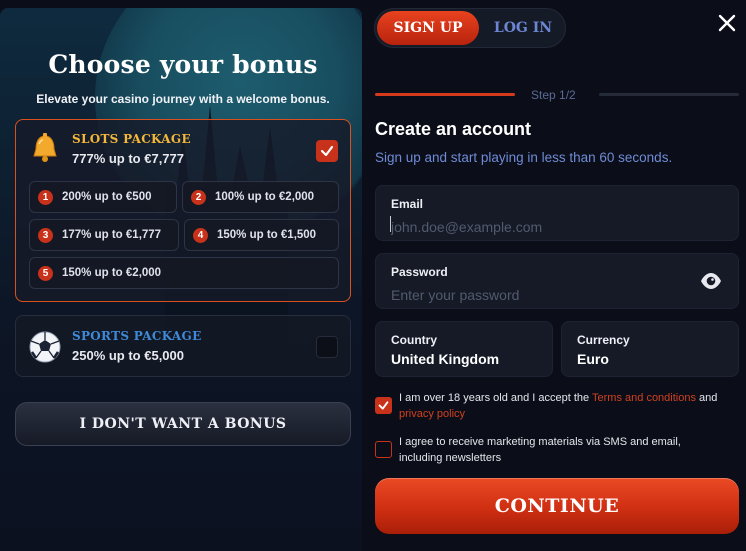  Describe the element at coordinates (45, 197) in the screenshot. I see `deposit-number: 1` at that location.